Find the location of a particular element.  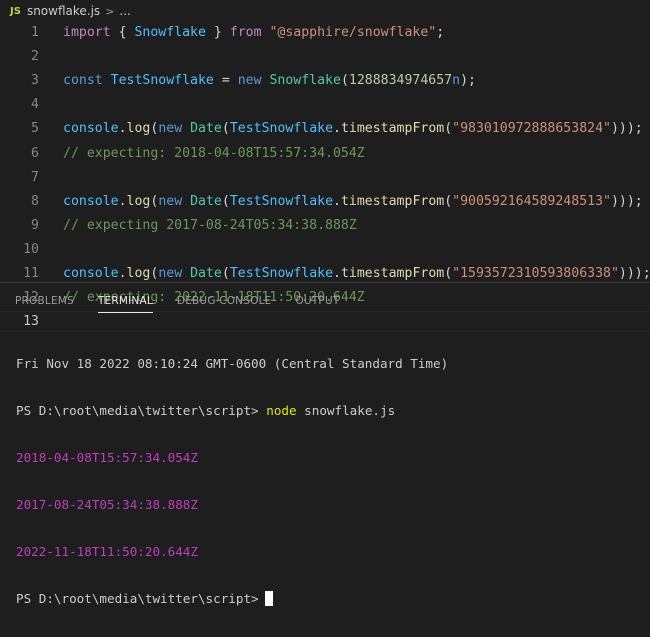

line-number: 5 is located at coordinates (35, 129).